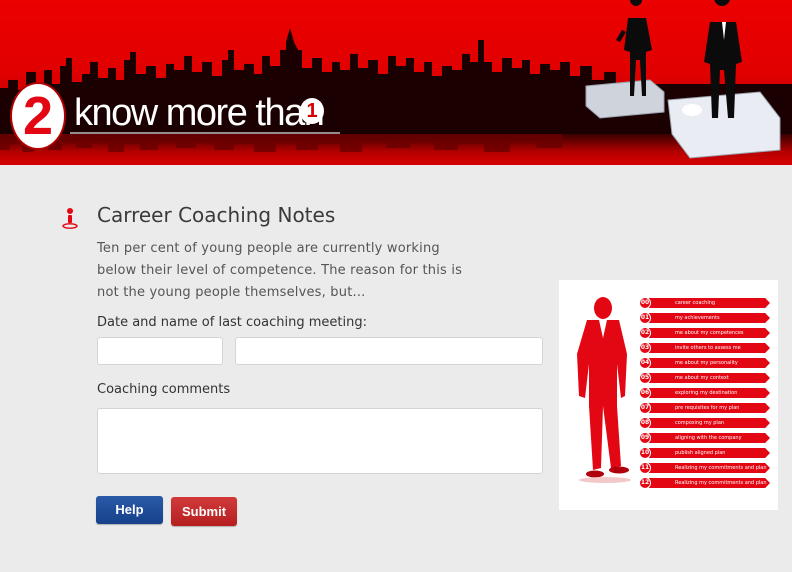 This screenshot has height=572, width=792. I want to click on step-number: 01, so click(645, 318).